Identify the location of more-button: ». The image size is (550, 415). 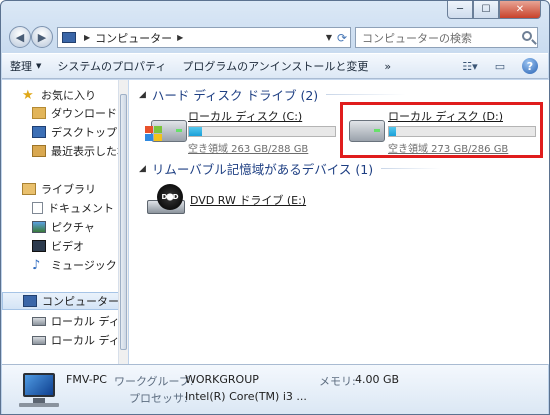
(387, 66).